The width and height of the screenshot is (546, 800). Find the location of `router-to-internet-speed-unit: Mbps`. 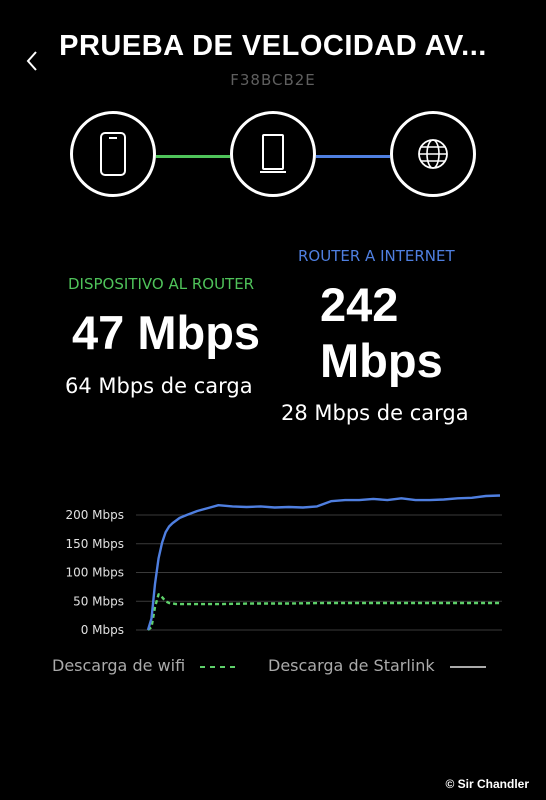

router-to-internet-speed-unit: Mbps is located at coordinates (381, 360).